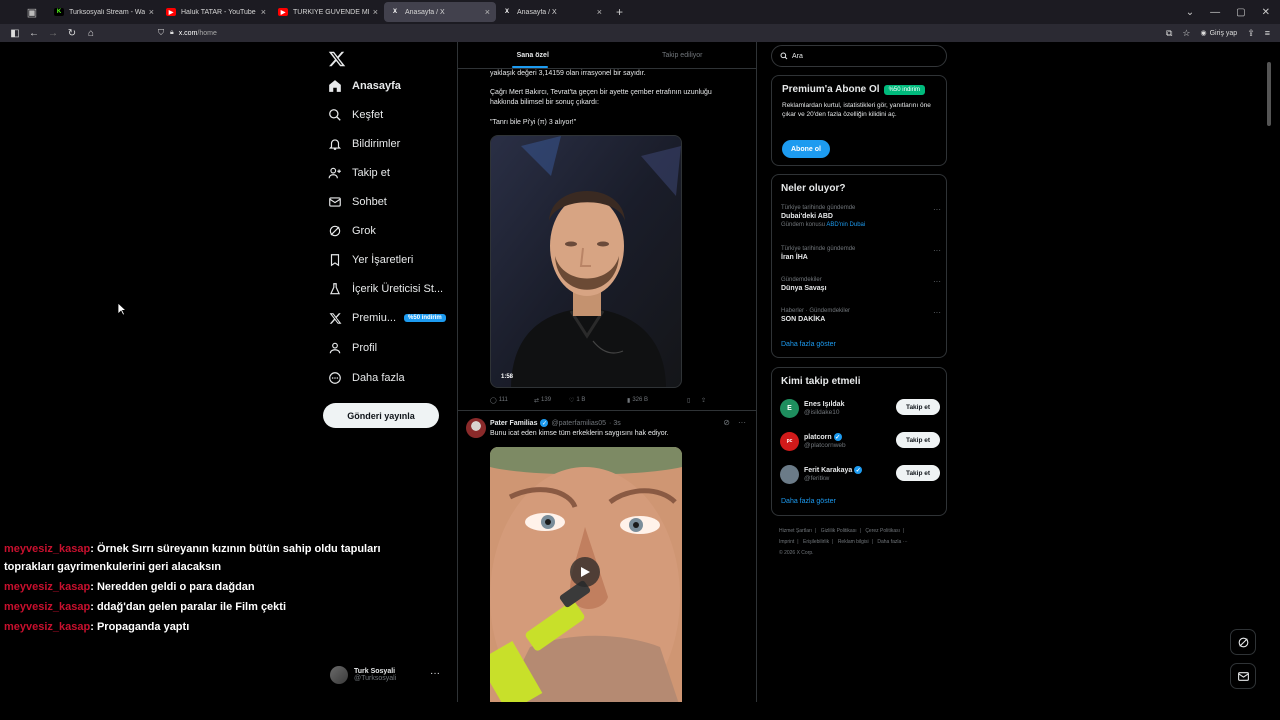  What do you see at coordinates (892, 542) in the screenshot?
I see `footer-link: Daha fazla ···` at bounding box center [892, 542].